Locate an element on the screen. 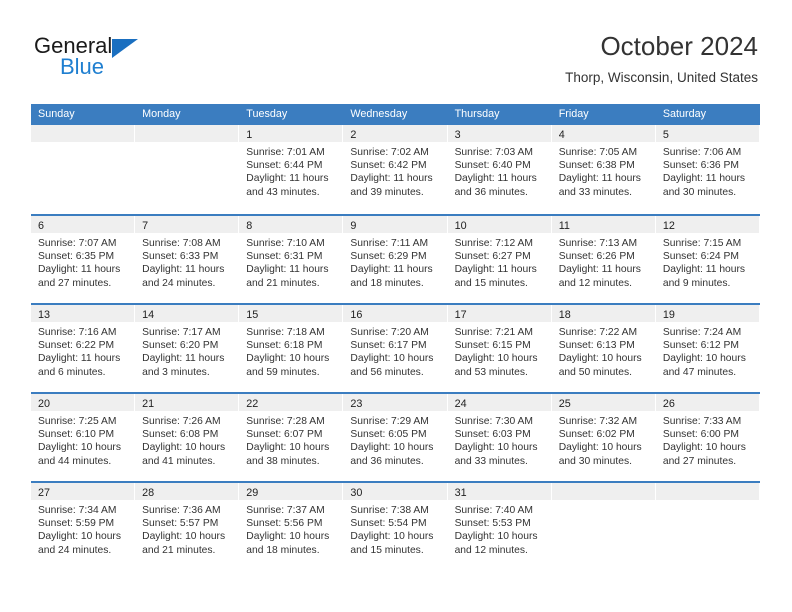  generalblue-logo: General Blue is located at coordinates (104, 58).